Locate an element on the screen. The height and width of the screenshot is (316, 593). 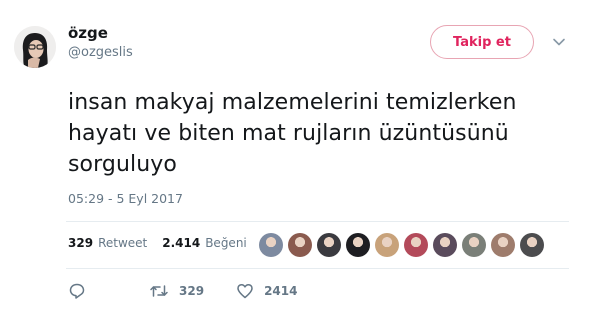
user-handle: @ozgeslis is located at coordinates (100, 52).